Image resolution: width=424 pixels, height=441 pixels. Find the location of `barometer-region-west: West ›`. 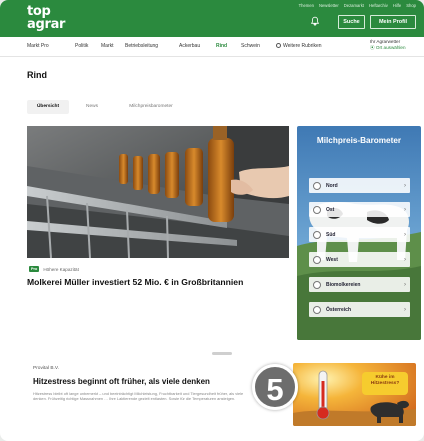

barometer-region-west: West › is located at coordinates (359, 259).